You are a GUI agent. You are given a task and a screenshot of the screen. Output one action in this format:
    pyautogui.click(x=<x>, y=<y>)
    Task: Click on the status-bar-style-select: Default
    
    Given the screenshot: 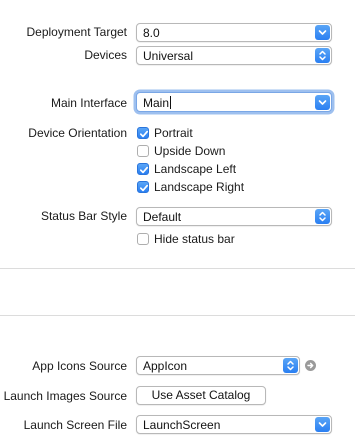 What is the action you would take?
    pyautogui.click(x=234, y=216)
    